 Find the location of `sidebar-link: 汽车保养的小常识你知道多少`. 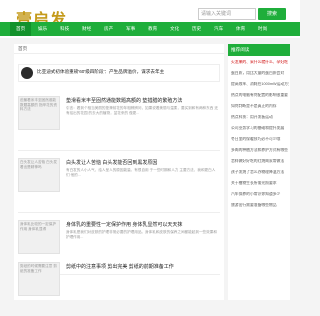

sidebar-link: 汽车保养的小常识你知道多少 is located at coordinates (260, 194).